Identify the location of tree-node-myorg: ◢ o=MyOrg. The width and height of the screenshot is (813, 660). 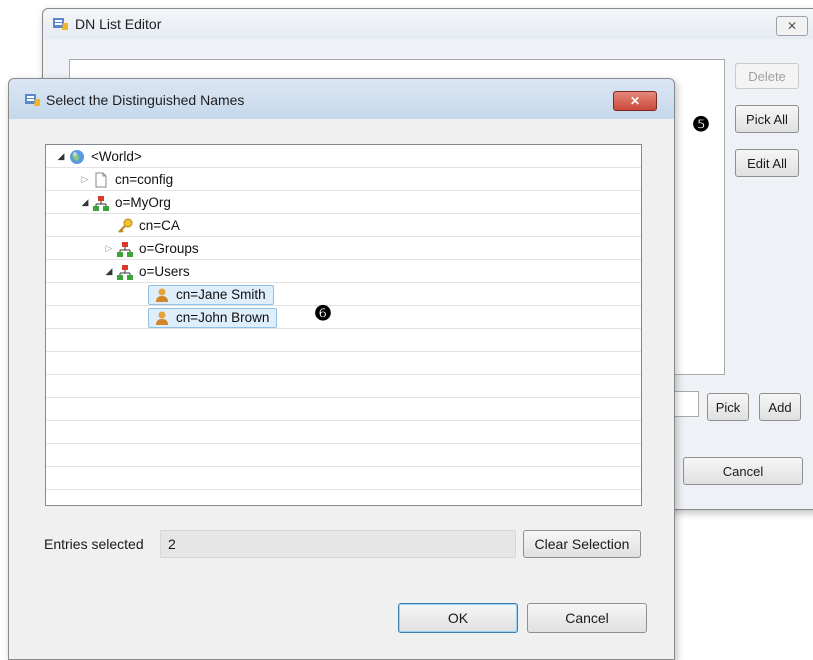
(127, 202).